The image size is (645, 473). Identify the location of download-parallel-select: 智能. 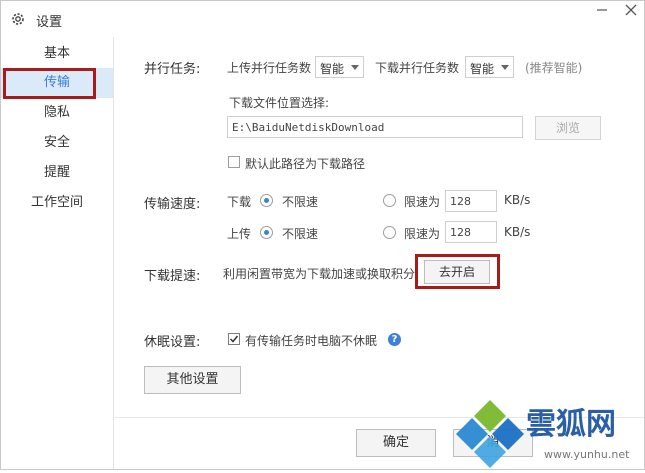
(489, 67).